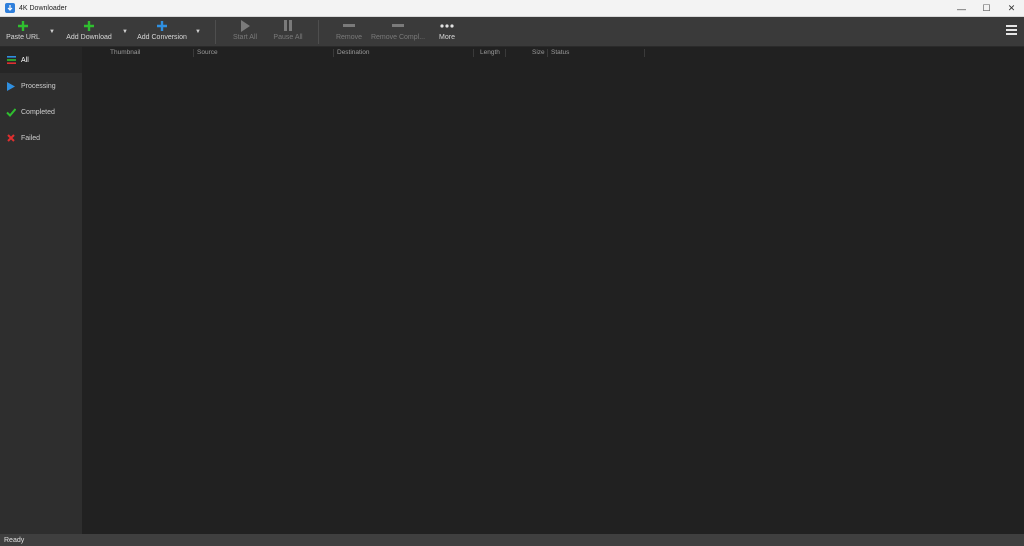  I want to click on maximize-button: ☐, so click(986, 8).